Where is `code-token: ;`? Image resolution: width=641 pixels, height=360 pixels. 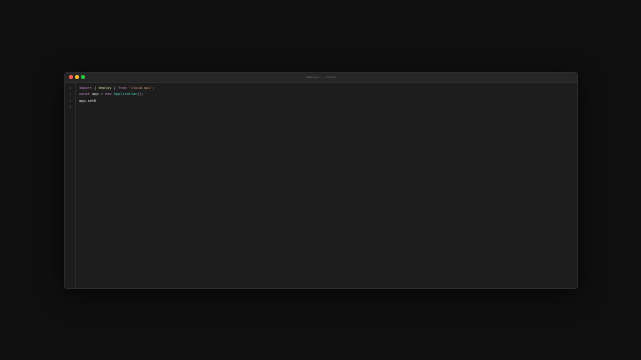 code-token: ; is located at coordinates (153, 87).